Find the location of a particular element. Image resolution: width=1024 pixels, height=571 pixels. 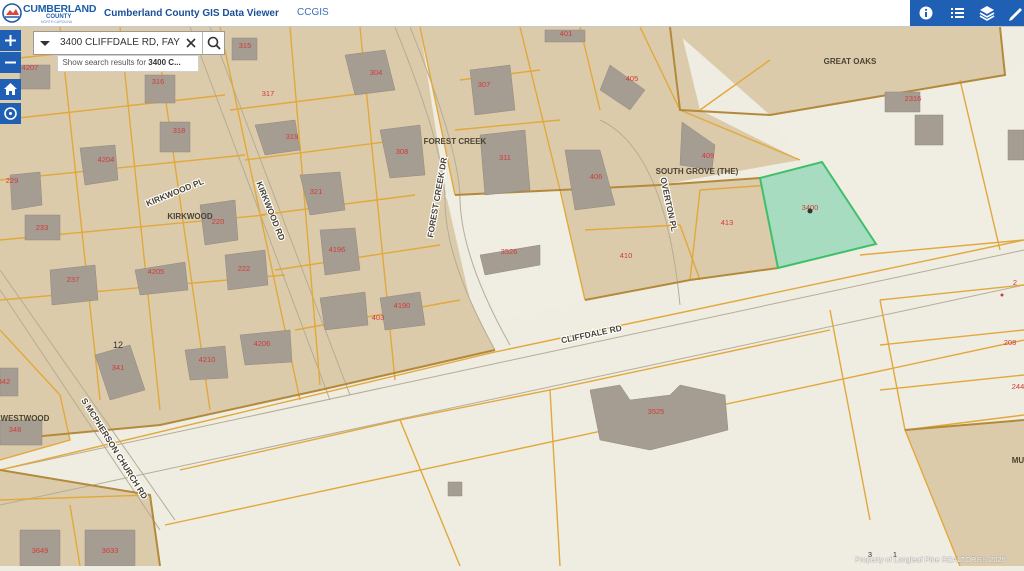

address-label: 220 is located at coordinates (218, 221).